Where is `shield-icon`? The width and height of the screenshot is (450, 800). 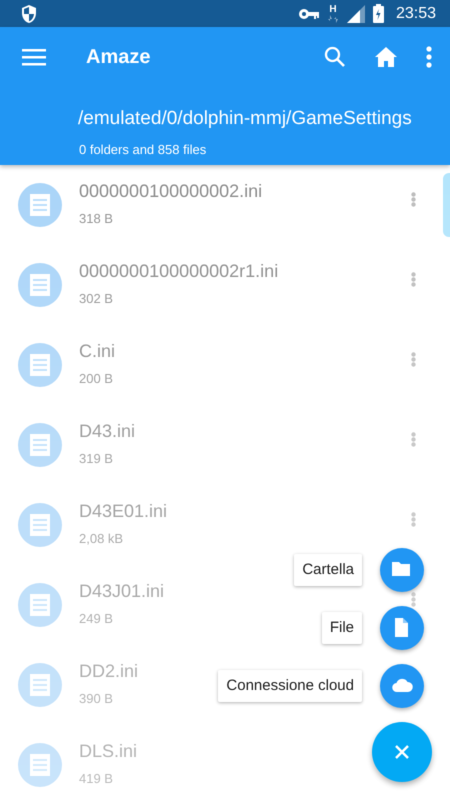
shield-icon is located at coordinates (29, 14).